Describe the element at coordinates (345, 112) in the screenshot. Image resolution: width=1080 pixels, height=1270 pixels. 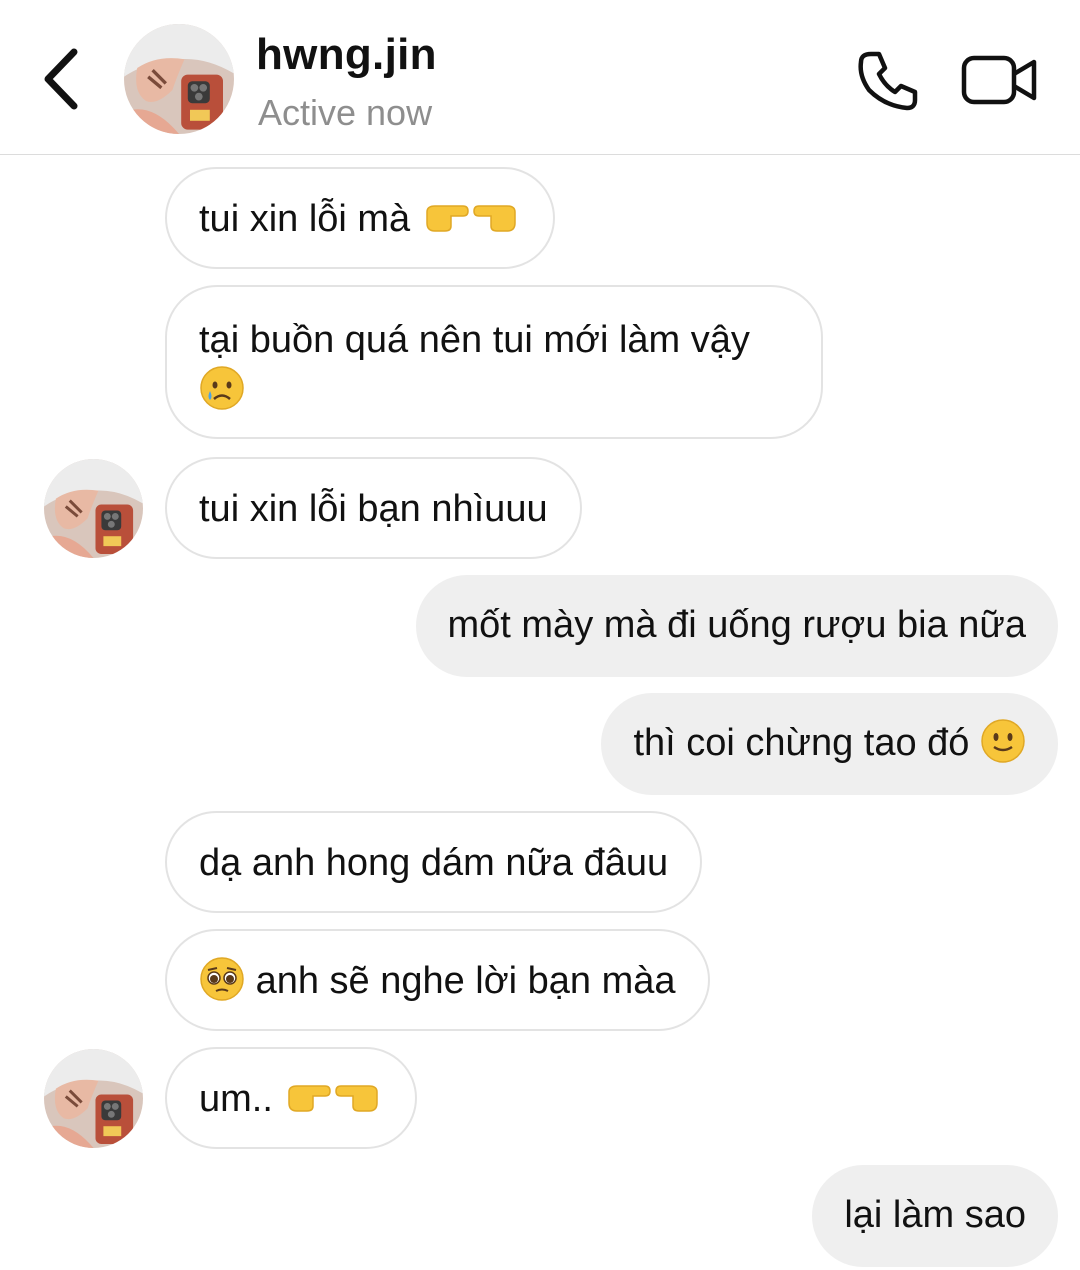
I see `contact-status: Active now` at that location.